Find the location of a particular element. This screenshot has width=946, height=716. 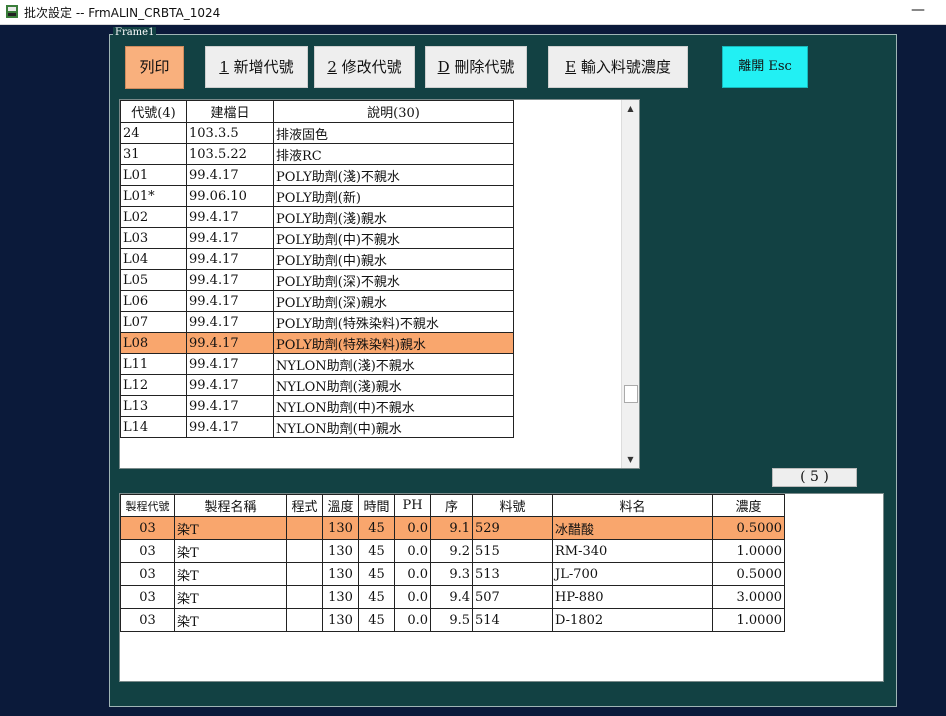

enter-concentration-hotkey: E is located at coordinates (571, 67).